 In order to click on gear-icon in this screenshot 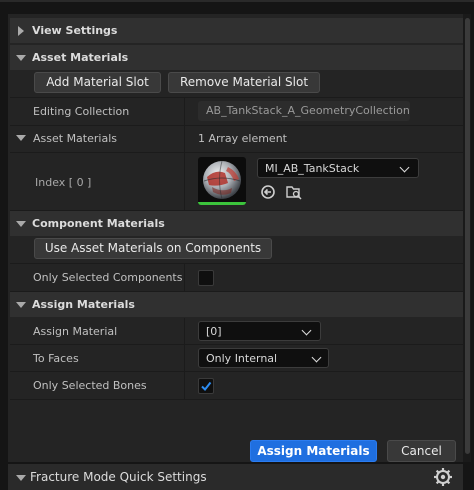, I will do `click(443, 477)`.